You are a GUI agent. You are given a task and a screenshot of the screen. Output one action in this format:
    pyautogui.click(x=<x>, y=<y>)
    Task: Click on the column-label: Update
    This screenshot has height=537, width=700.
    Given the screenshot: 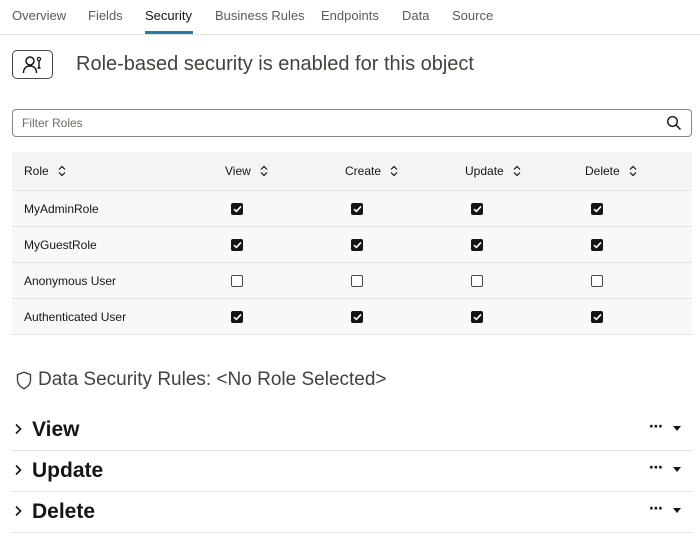 What is the action you would take?
    pyautogui.click(x=484, y=171)
    